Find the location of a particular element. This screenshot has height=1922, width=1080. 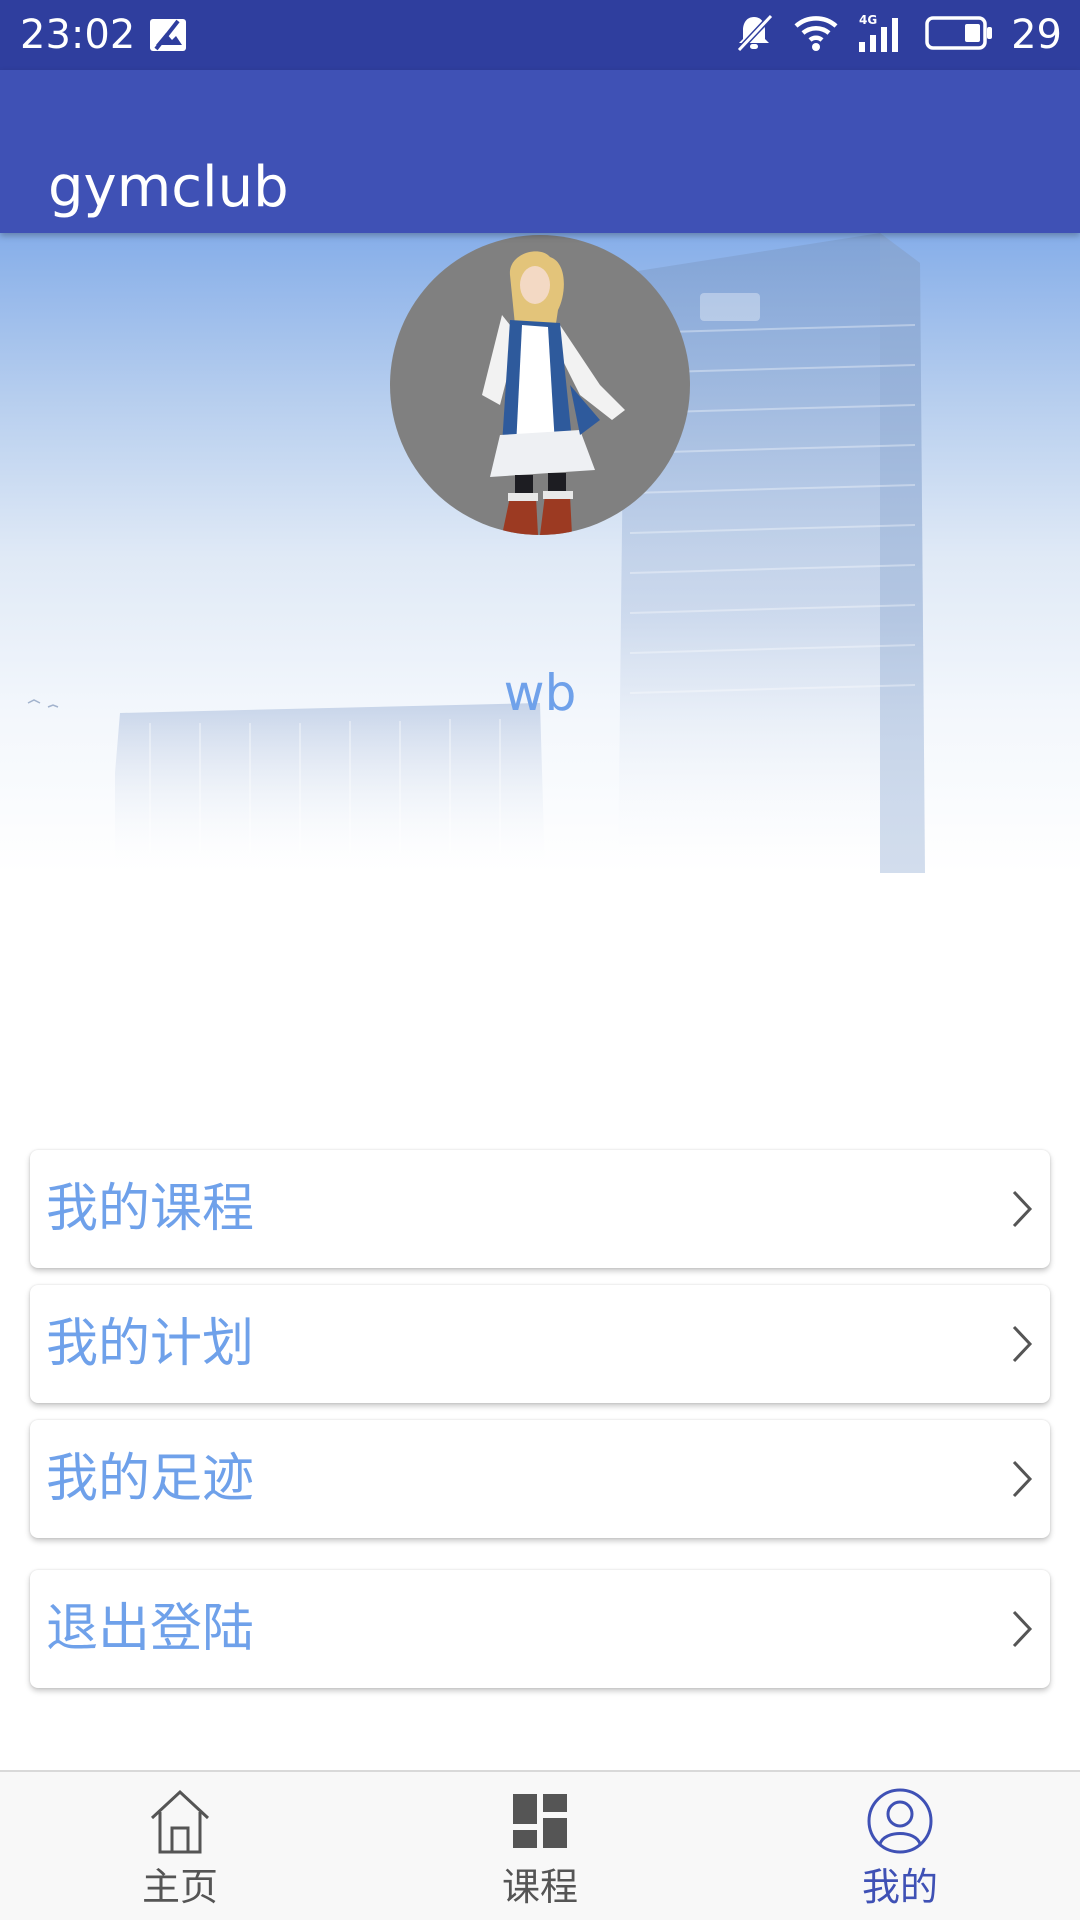

bottom-navigation: 主页 课程 我的 is located at coordinates (540, 1845).